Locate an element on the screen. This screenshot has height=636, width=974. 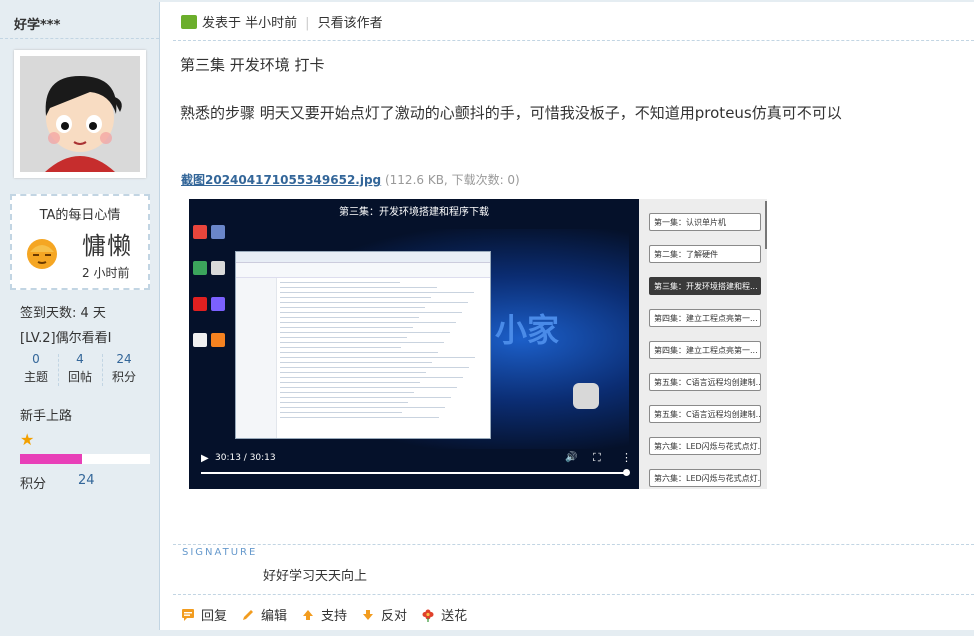
lazy-face-icon is located at coordinates (42, 254).